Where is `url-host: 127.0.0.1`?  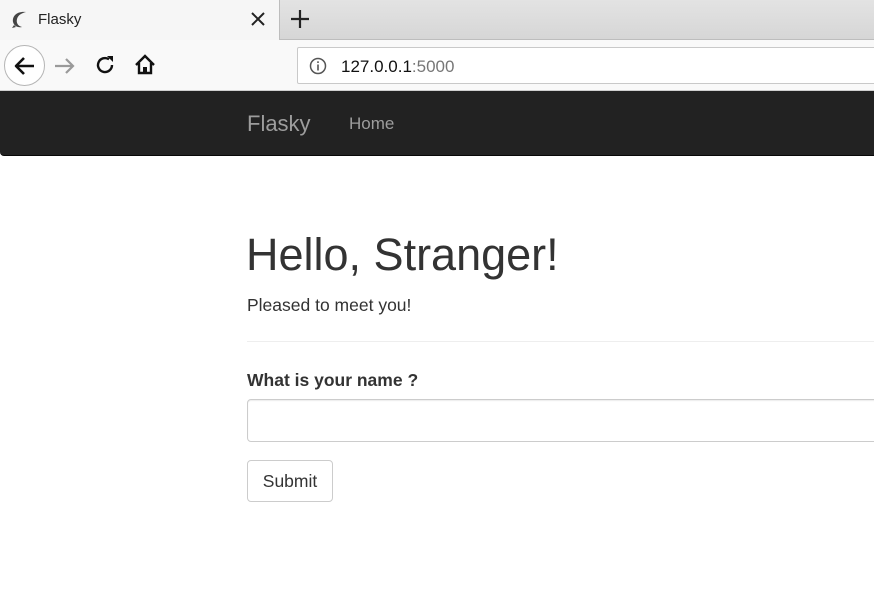 url-host: 127.0.0.1 is located at coordinates (376, 66).